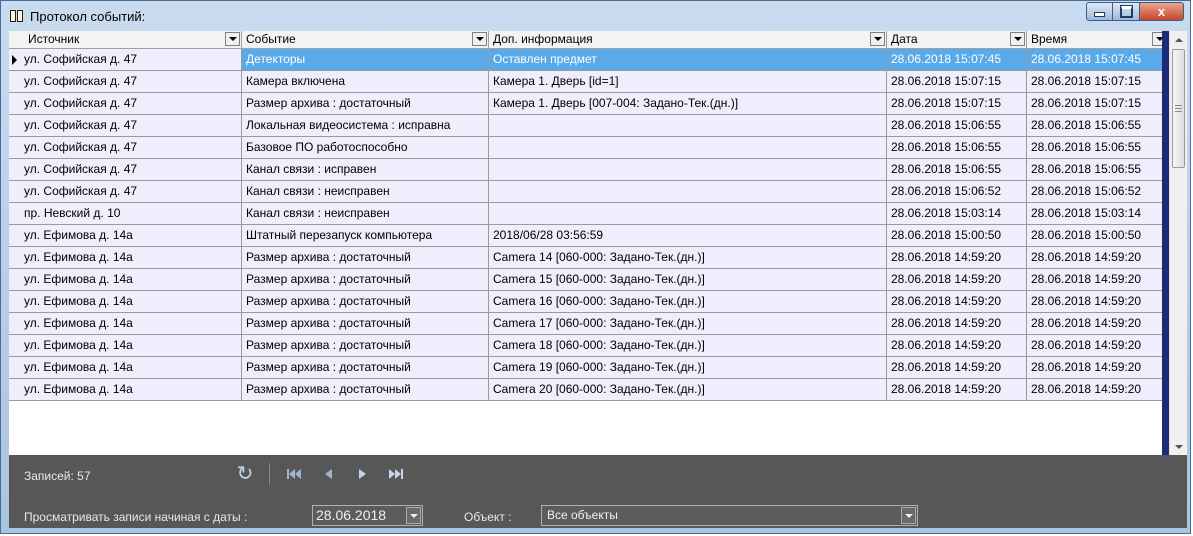  Describe the element at coordinates (957, 191) in the screenshot. I see `cell-date: 28.06.2018 15:06:52` at that location.